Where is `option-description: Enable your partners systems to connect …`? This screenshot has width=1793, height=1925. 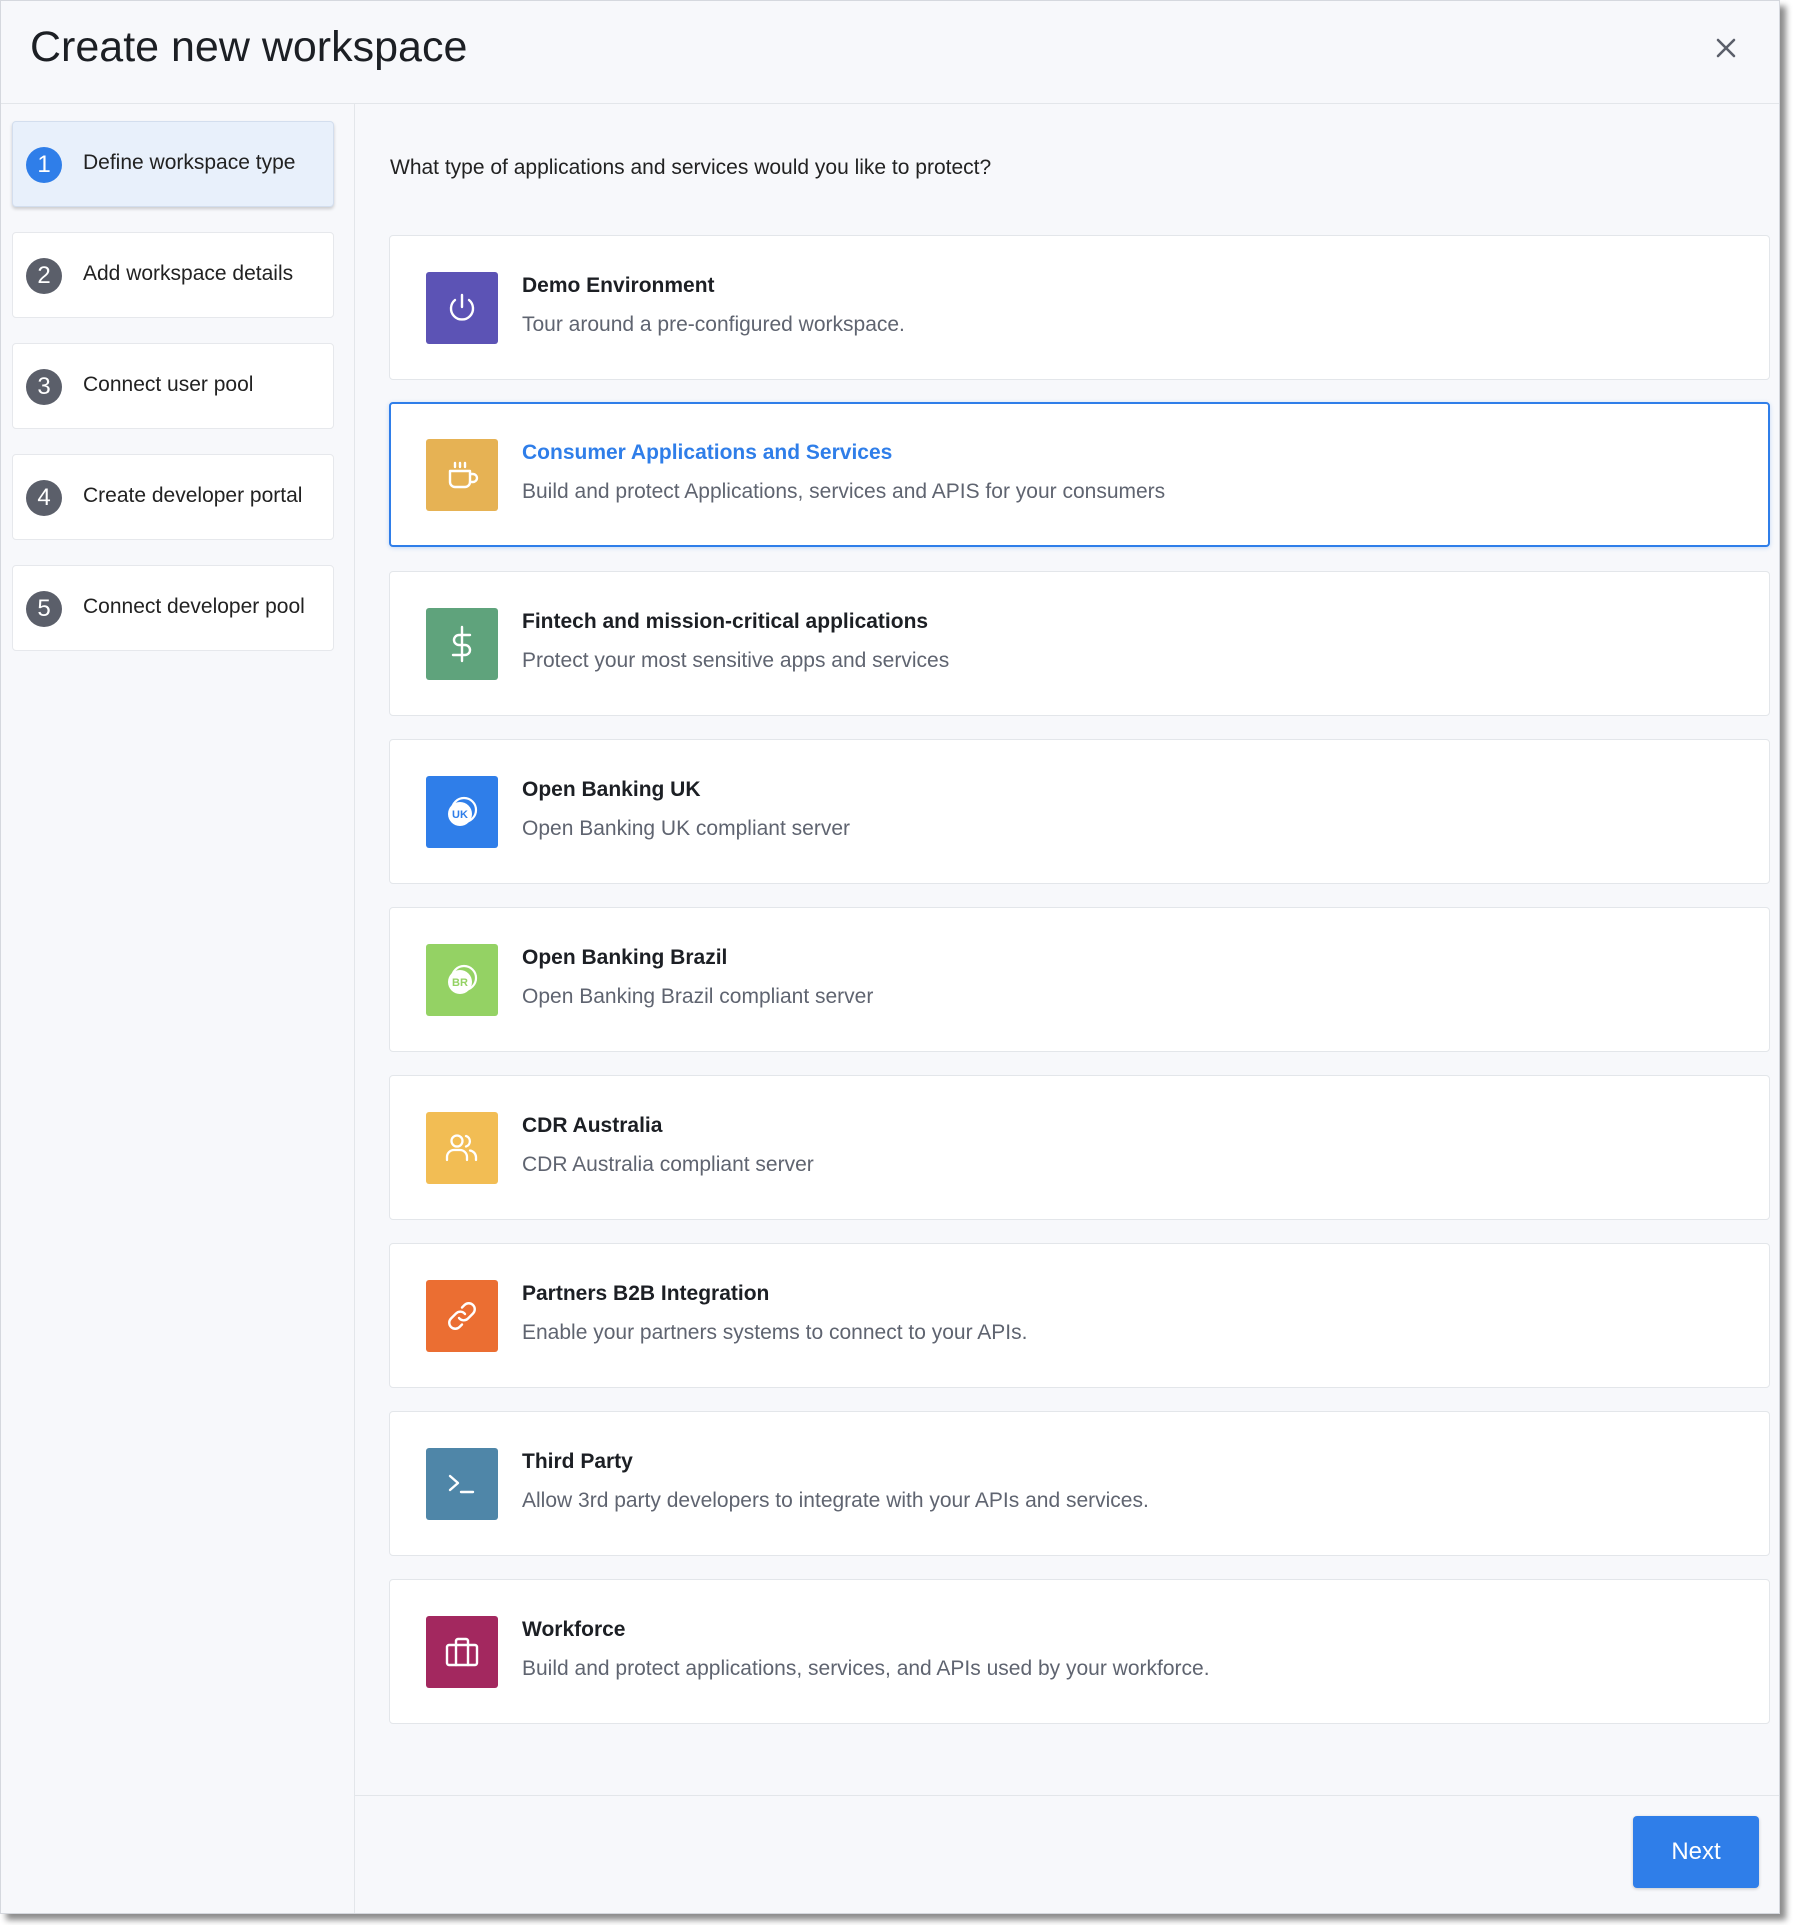
option-description: Enable your partners systems to connect … is located at coordinates (775, 1332).